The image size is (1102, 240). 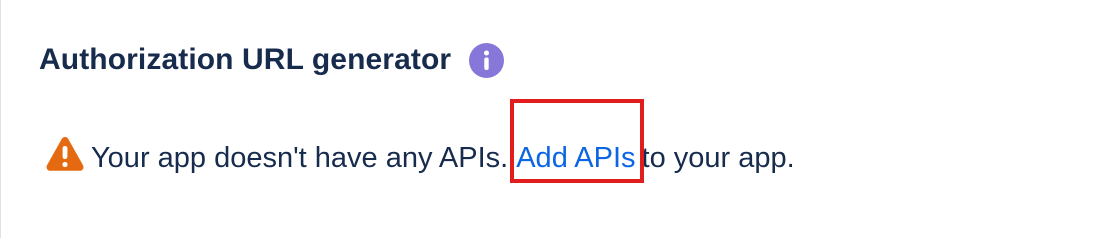 I want to click on info-glyph-icon, so click(x=487, y=60).